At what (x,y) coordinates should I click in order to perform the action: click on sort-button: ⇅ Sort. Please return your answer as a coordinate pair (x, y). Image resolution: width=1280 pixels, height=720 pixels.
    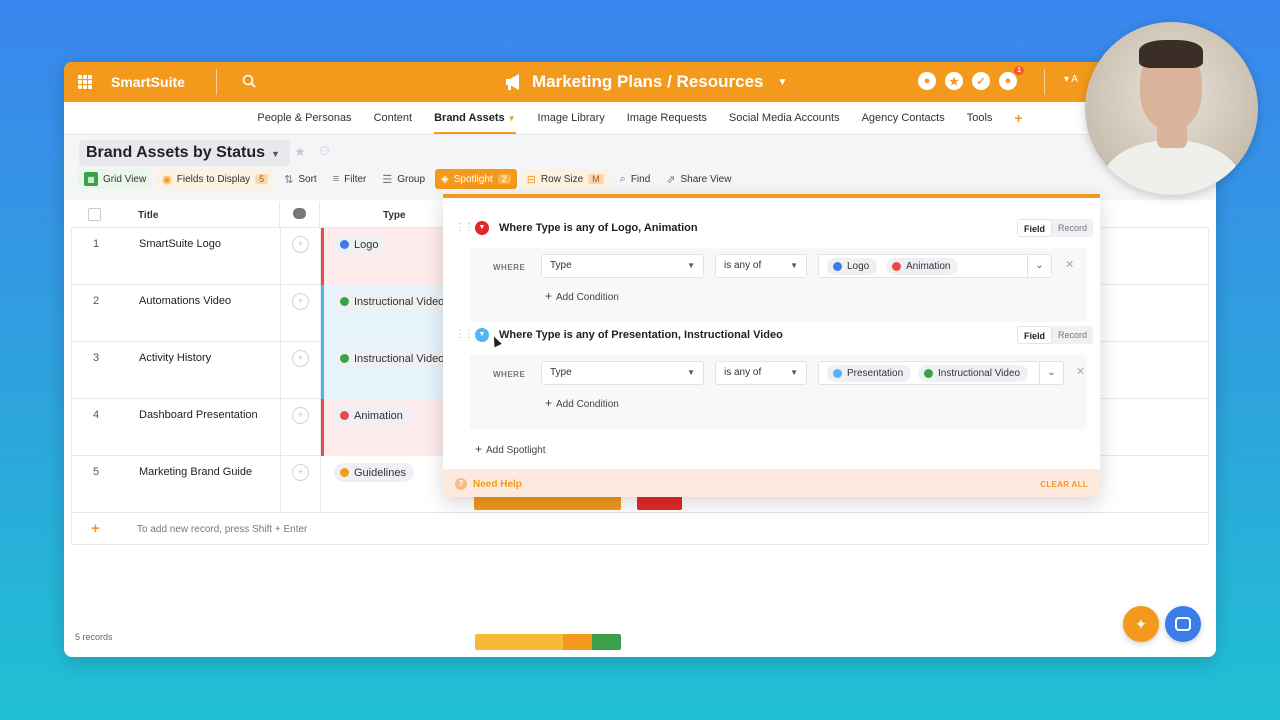
    Looking at the image, I should click on (300, 179).